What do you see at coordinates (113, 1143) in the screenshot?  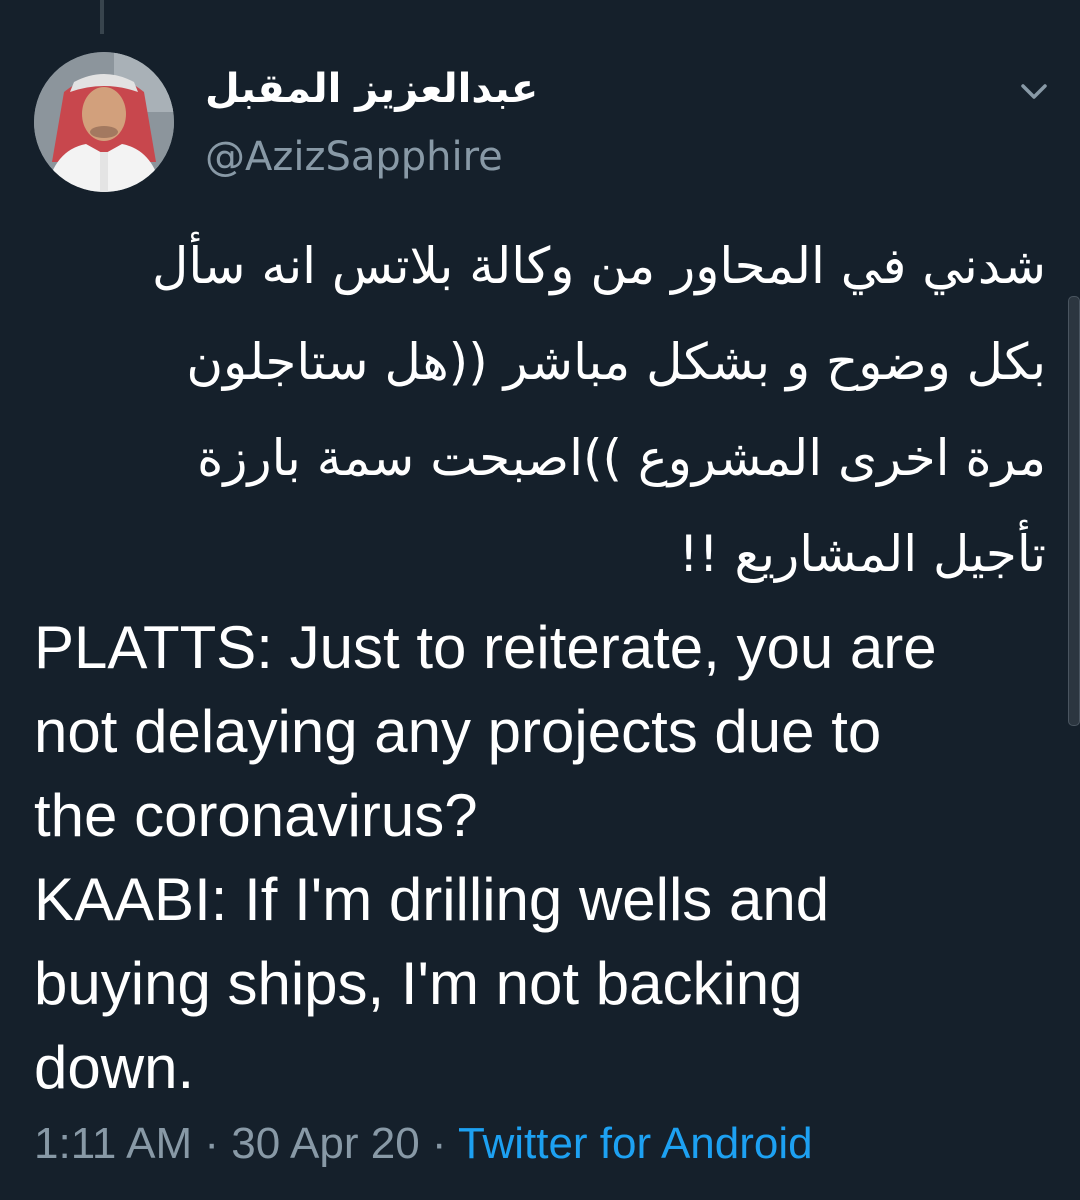 I see `tweet-time: 1:11 AM` at bounding box center [113, 1143].